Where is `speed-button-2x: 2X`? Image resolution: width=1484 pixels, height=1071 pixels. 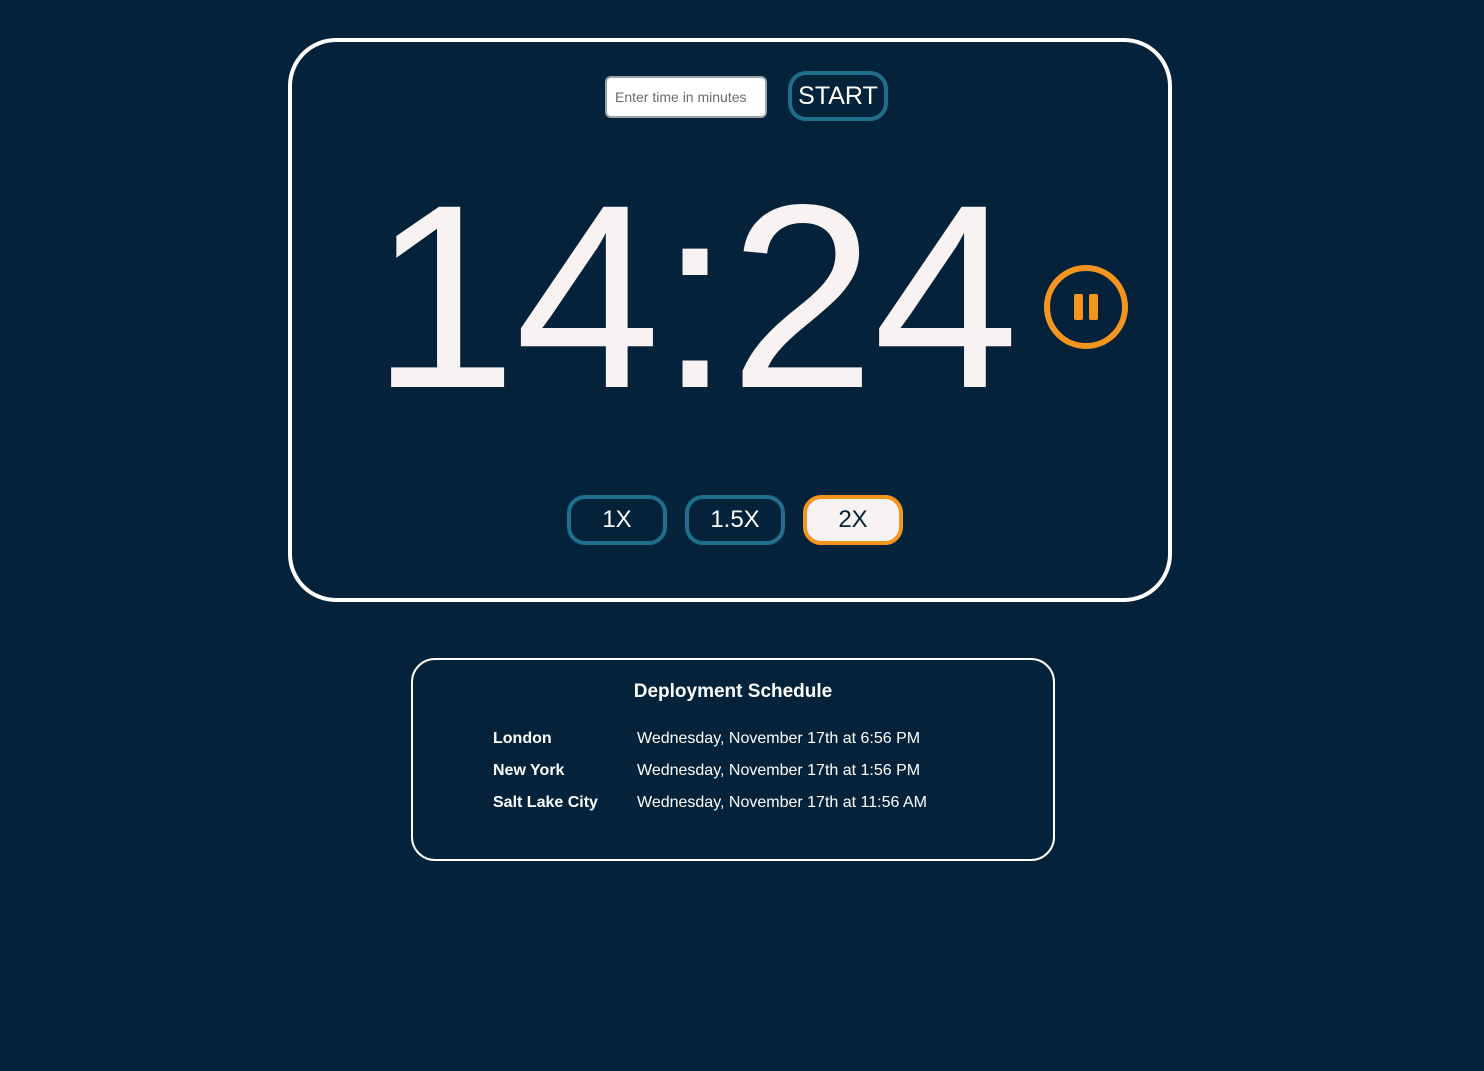 speed-button-2x: 2X is located at coordinates (853, 520).